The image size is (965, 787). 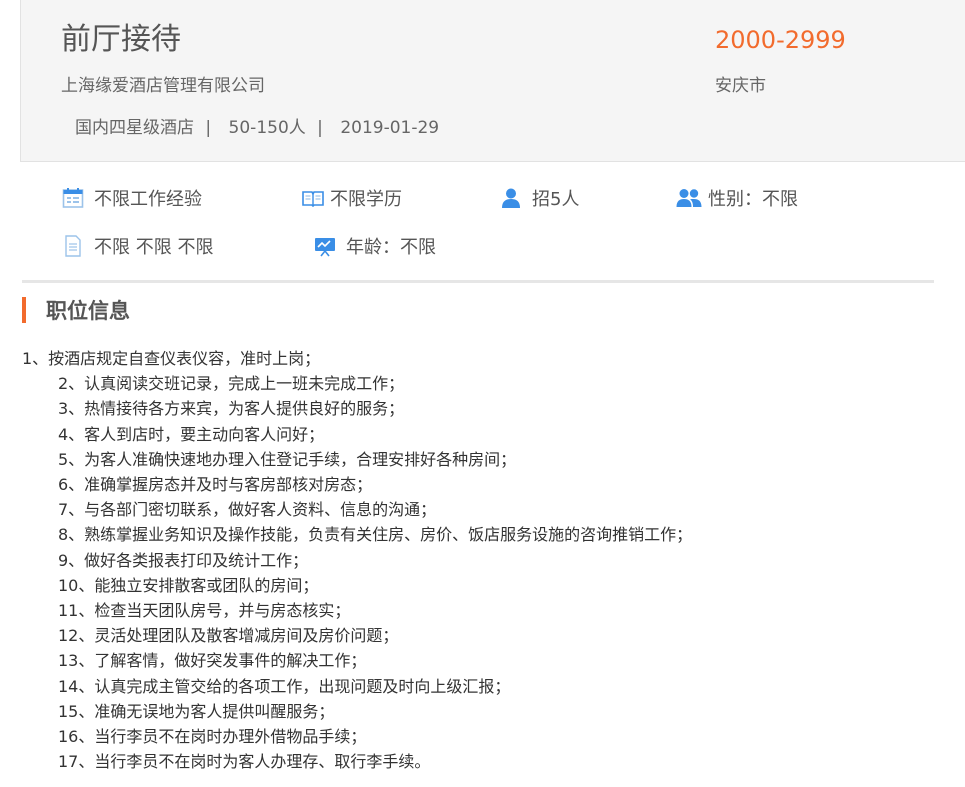 I want to click on people-icon, so click(x=689, y=198).